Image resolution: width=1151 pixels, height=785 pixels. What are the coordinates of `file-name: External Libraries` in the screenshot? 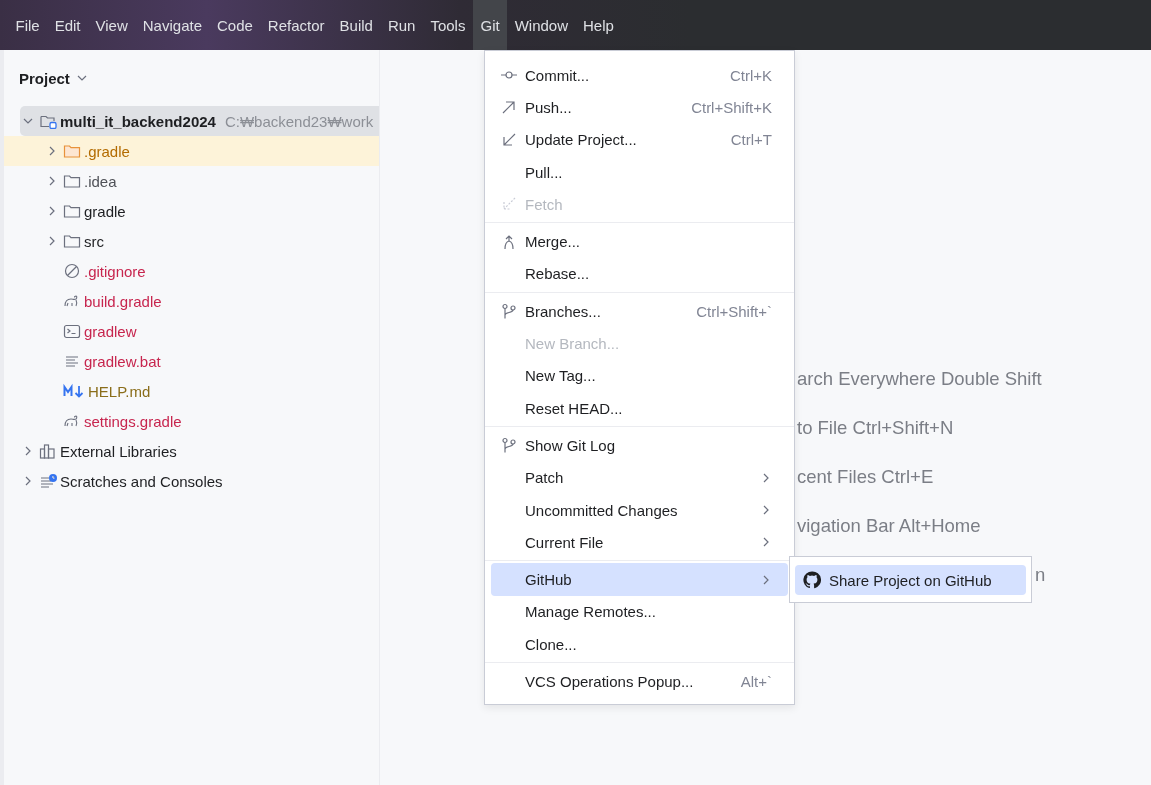 It's located at (118, 451).